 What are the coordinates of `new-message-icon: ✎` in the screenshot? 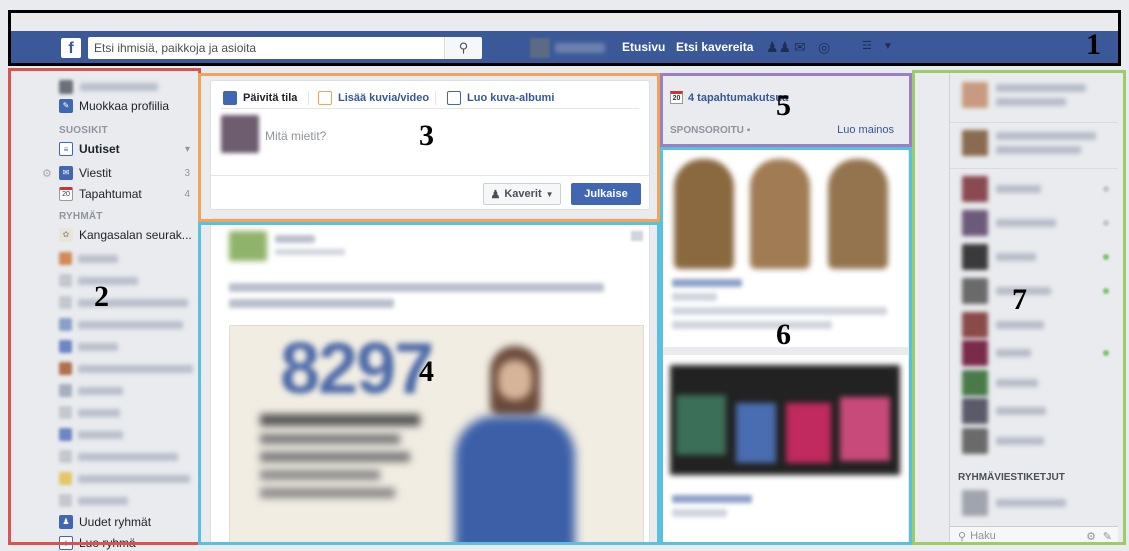 It's located at (1107, 536).